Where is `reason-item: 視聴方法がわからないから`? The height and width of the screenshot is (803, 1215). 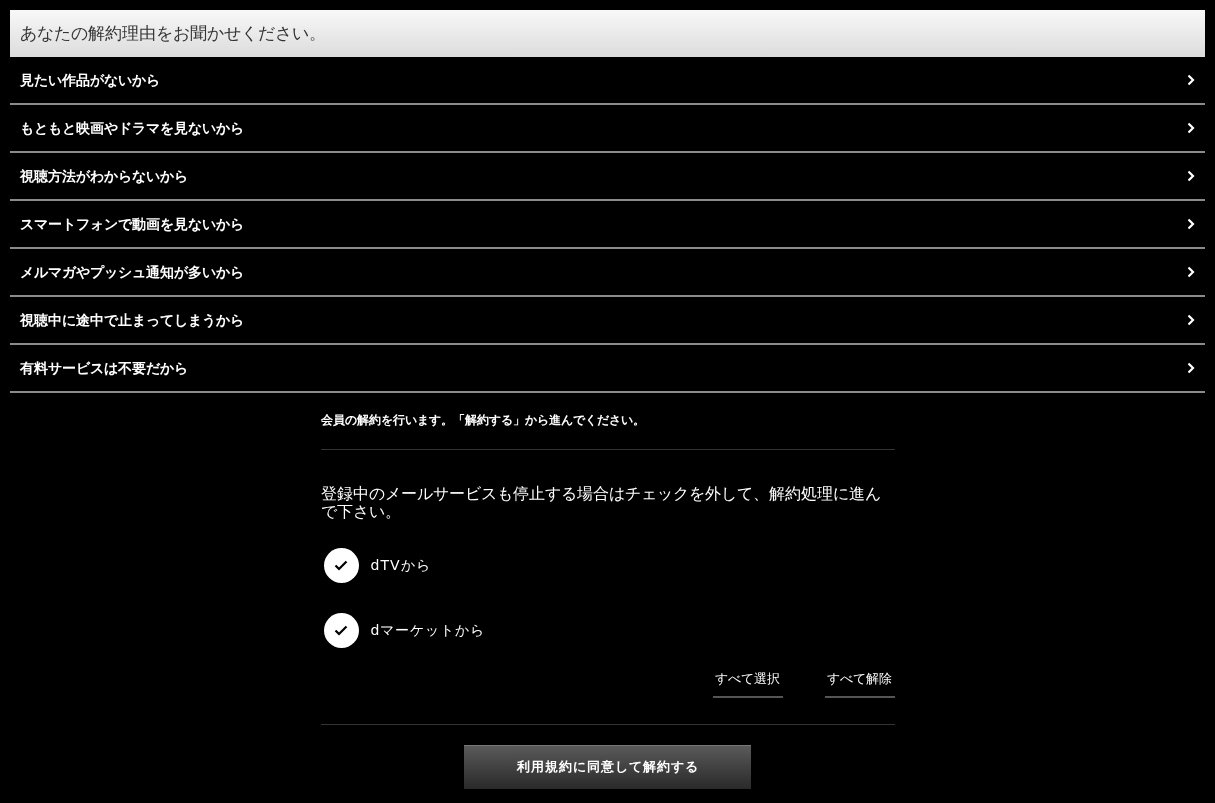
reason-item: 視聴方法がわからないから is located at coordinates (607, 177).